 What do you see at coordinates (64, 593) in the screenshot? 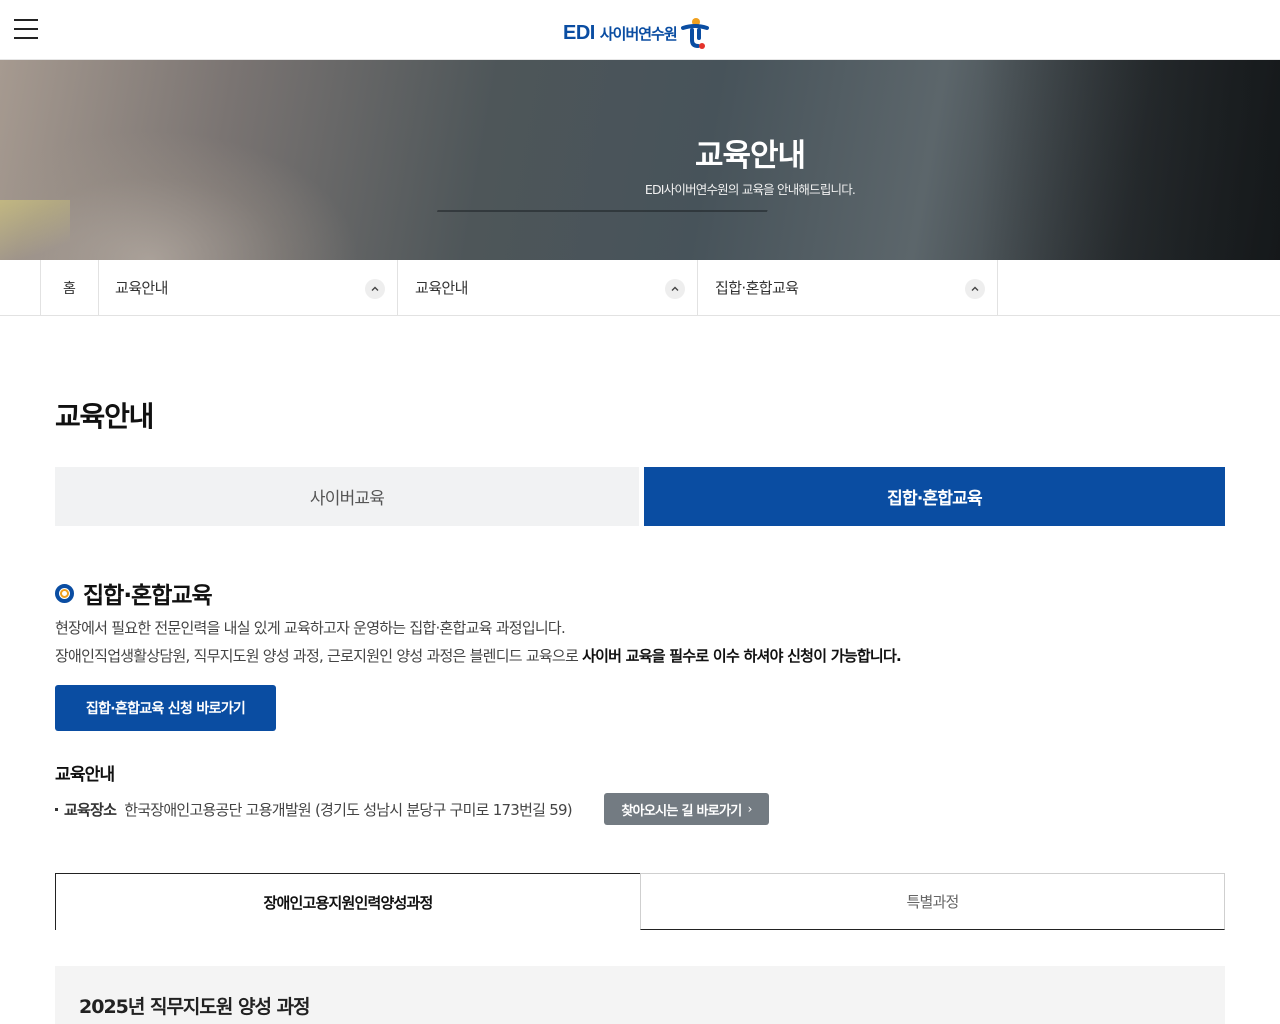
I see `ring-bullet-icon` at bounding box center [64, 593].